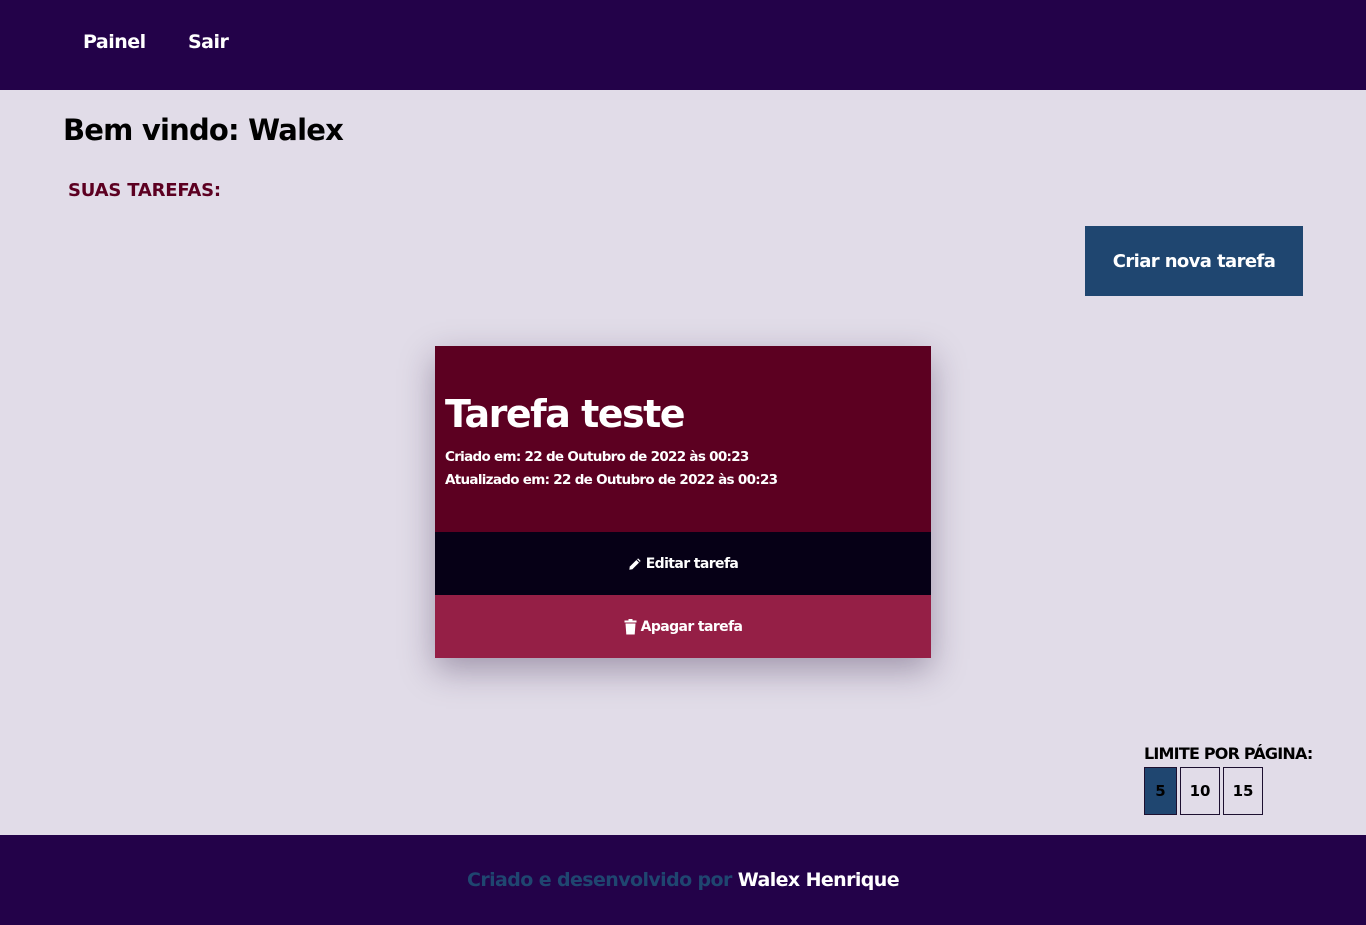 The height and width of the screenshot is (925, 1366). What do you see at coordinates (208, 42) in the screenshot?
I see `nav-link-sair: Sair` at bounding box center [208, 42].